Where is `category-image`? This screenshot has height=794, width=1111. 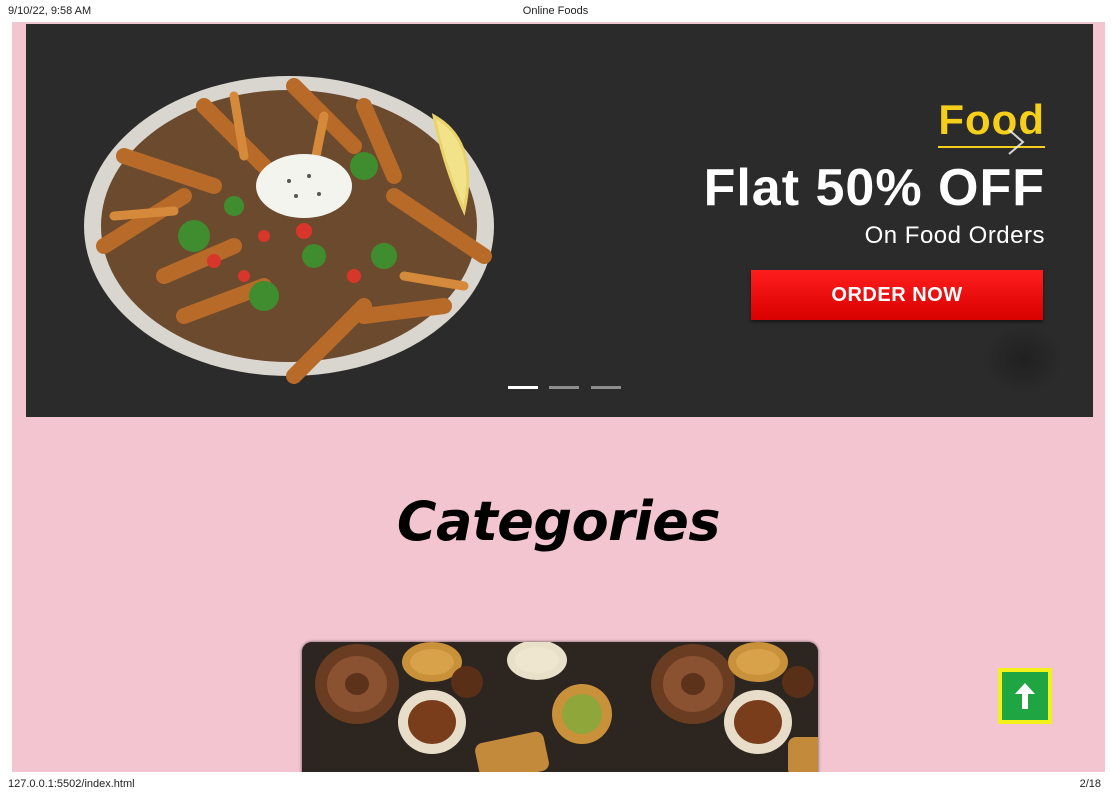 category-image is located at coordinates (560, 707).